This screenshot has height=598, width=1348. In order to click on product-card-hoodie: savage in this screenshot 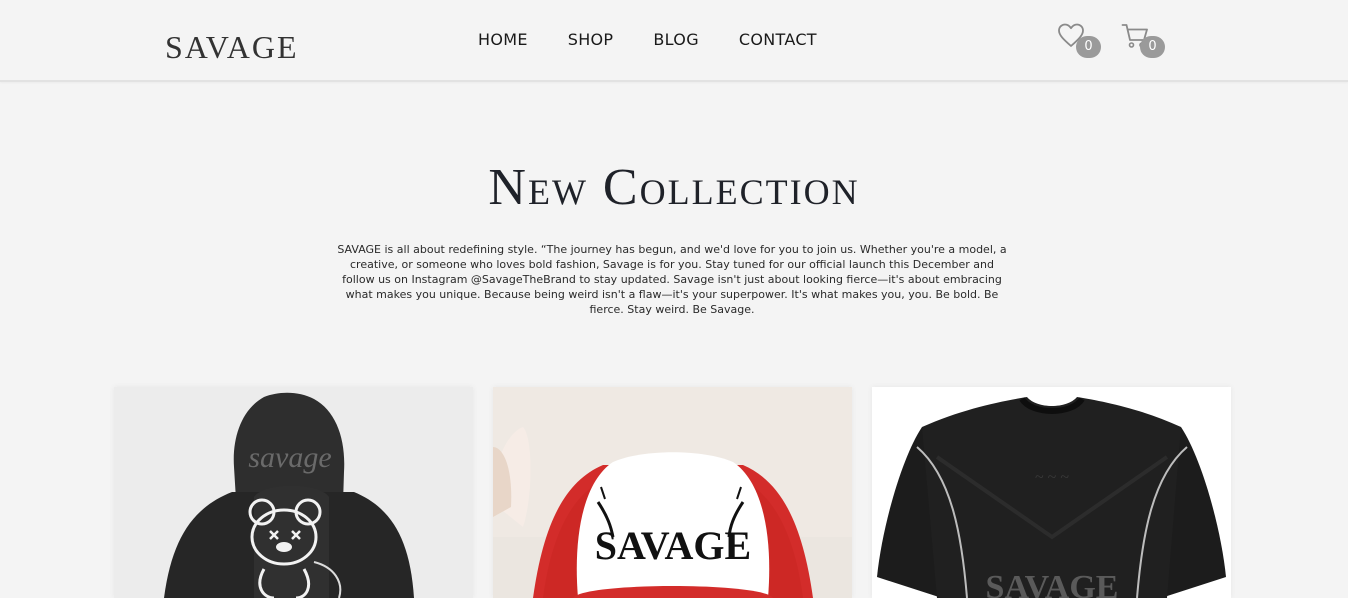, I will do `click(293, 492)`.